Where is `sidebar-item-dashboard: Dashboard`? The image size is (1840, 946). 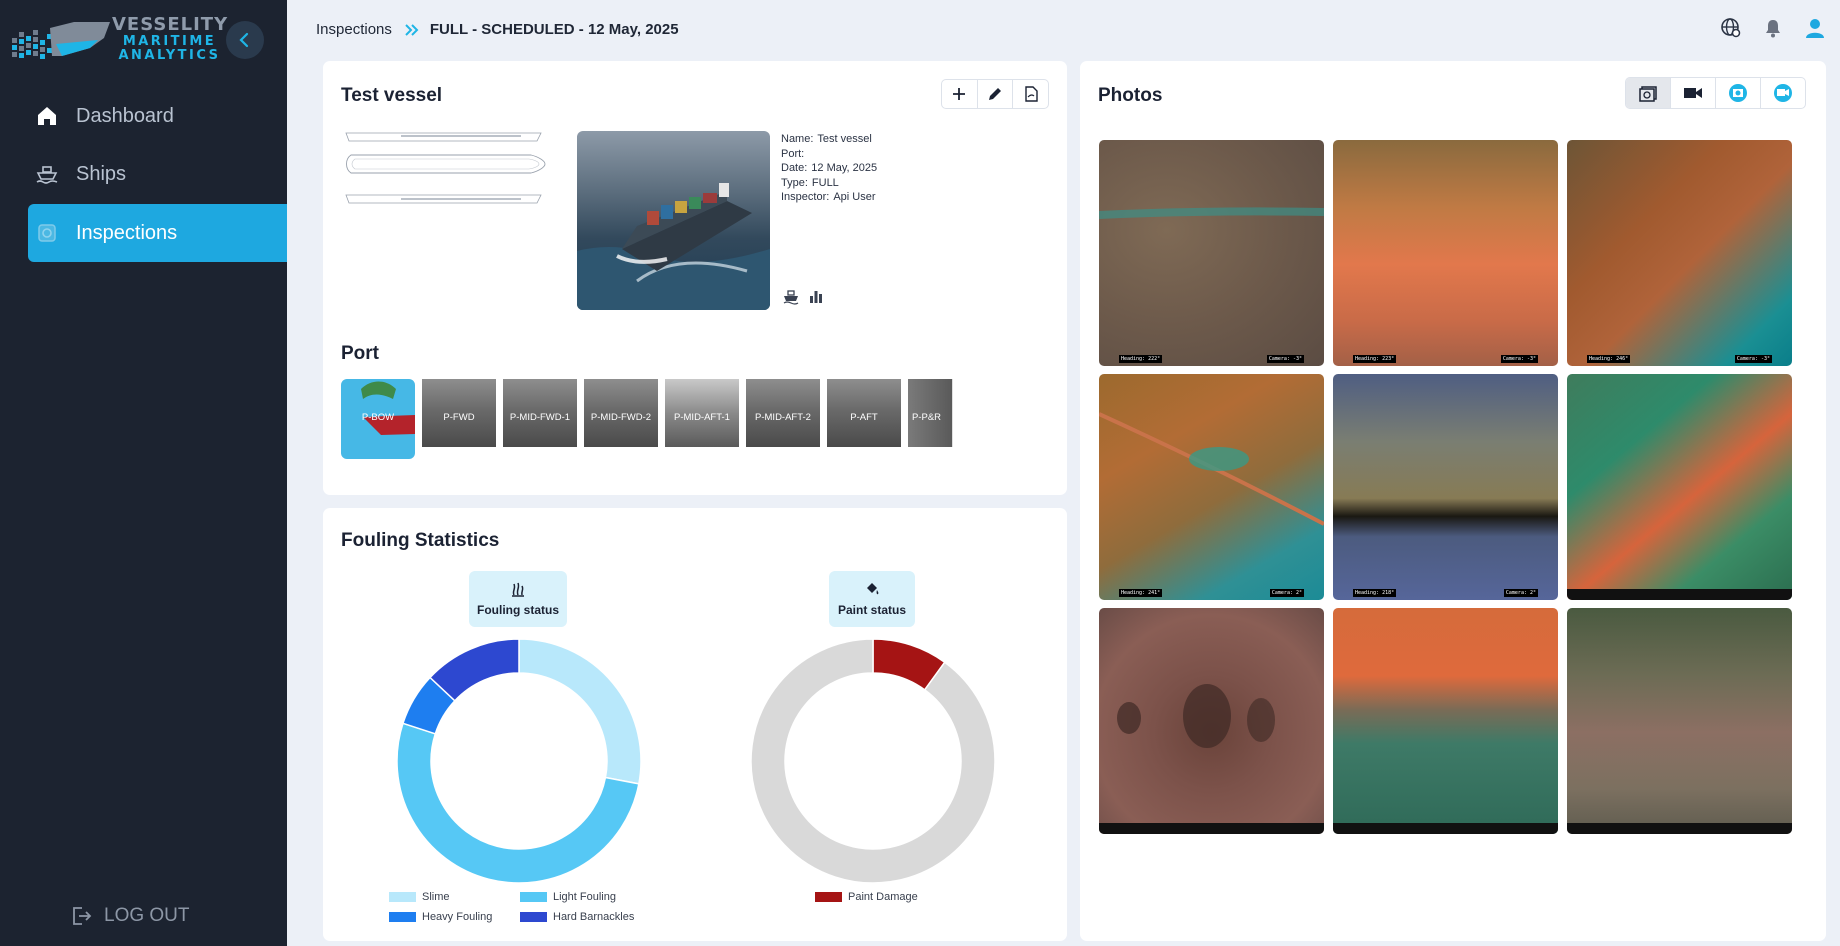
sidebar-item-dashboard: Dashboard is located at coordinates (157, 116).